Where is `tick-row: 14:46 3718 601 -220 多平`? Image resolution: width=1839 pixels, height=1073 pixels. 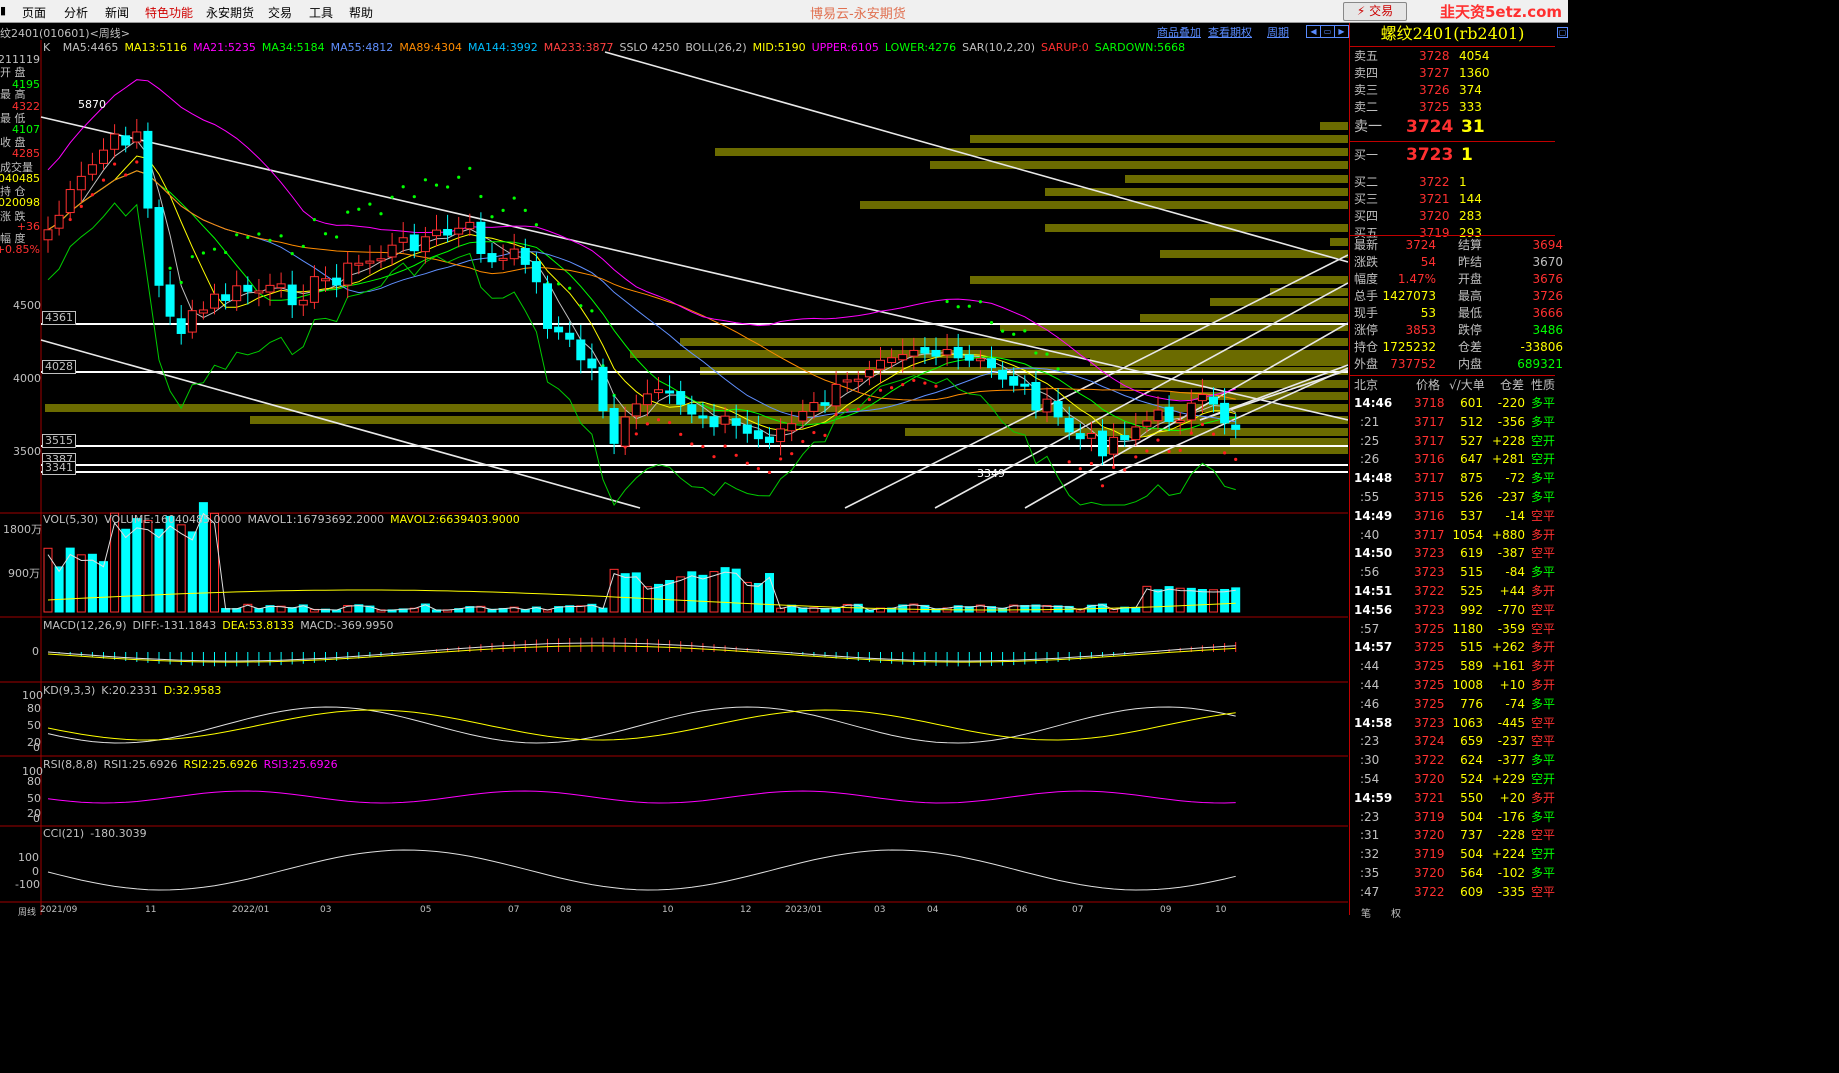 tick-row: 14:46 3718 601 -220 多平 is located at coordinates (1459, 403).